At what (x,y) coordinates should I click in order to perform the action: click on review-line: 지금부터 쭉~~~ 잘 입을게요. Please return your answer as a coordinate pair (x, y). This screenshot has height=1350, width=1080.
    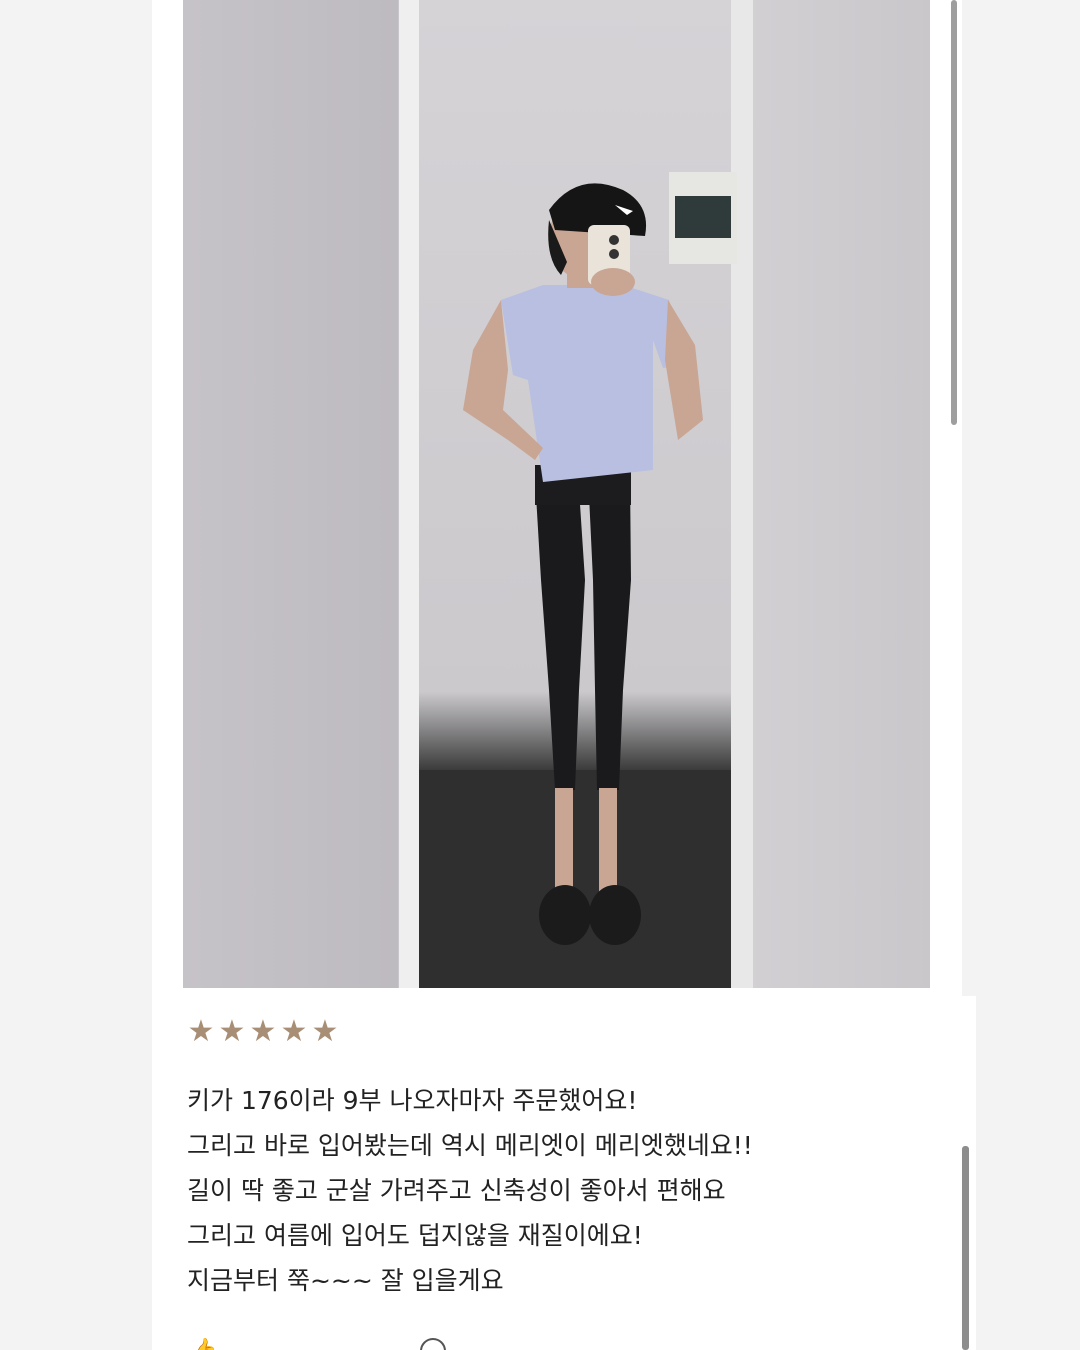
    Looking at the image, I should click on (345, 1280).